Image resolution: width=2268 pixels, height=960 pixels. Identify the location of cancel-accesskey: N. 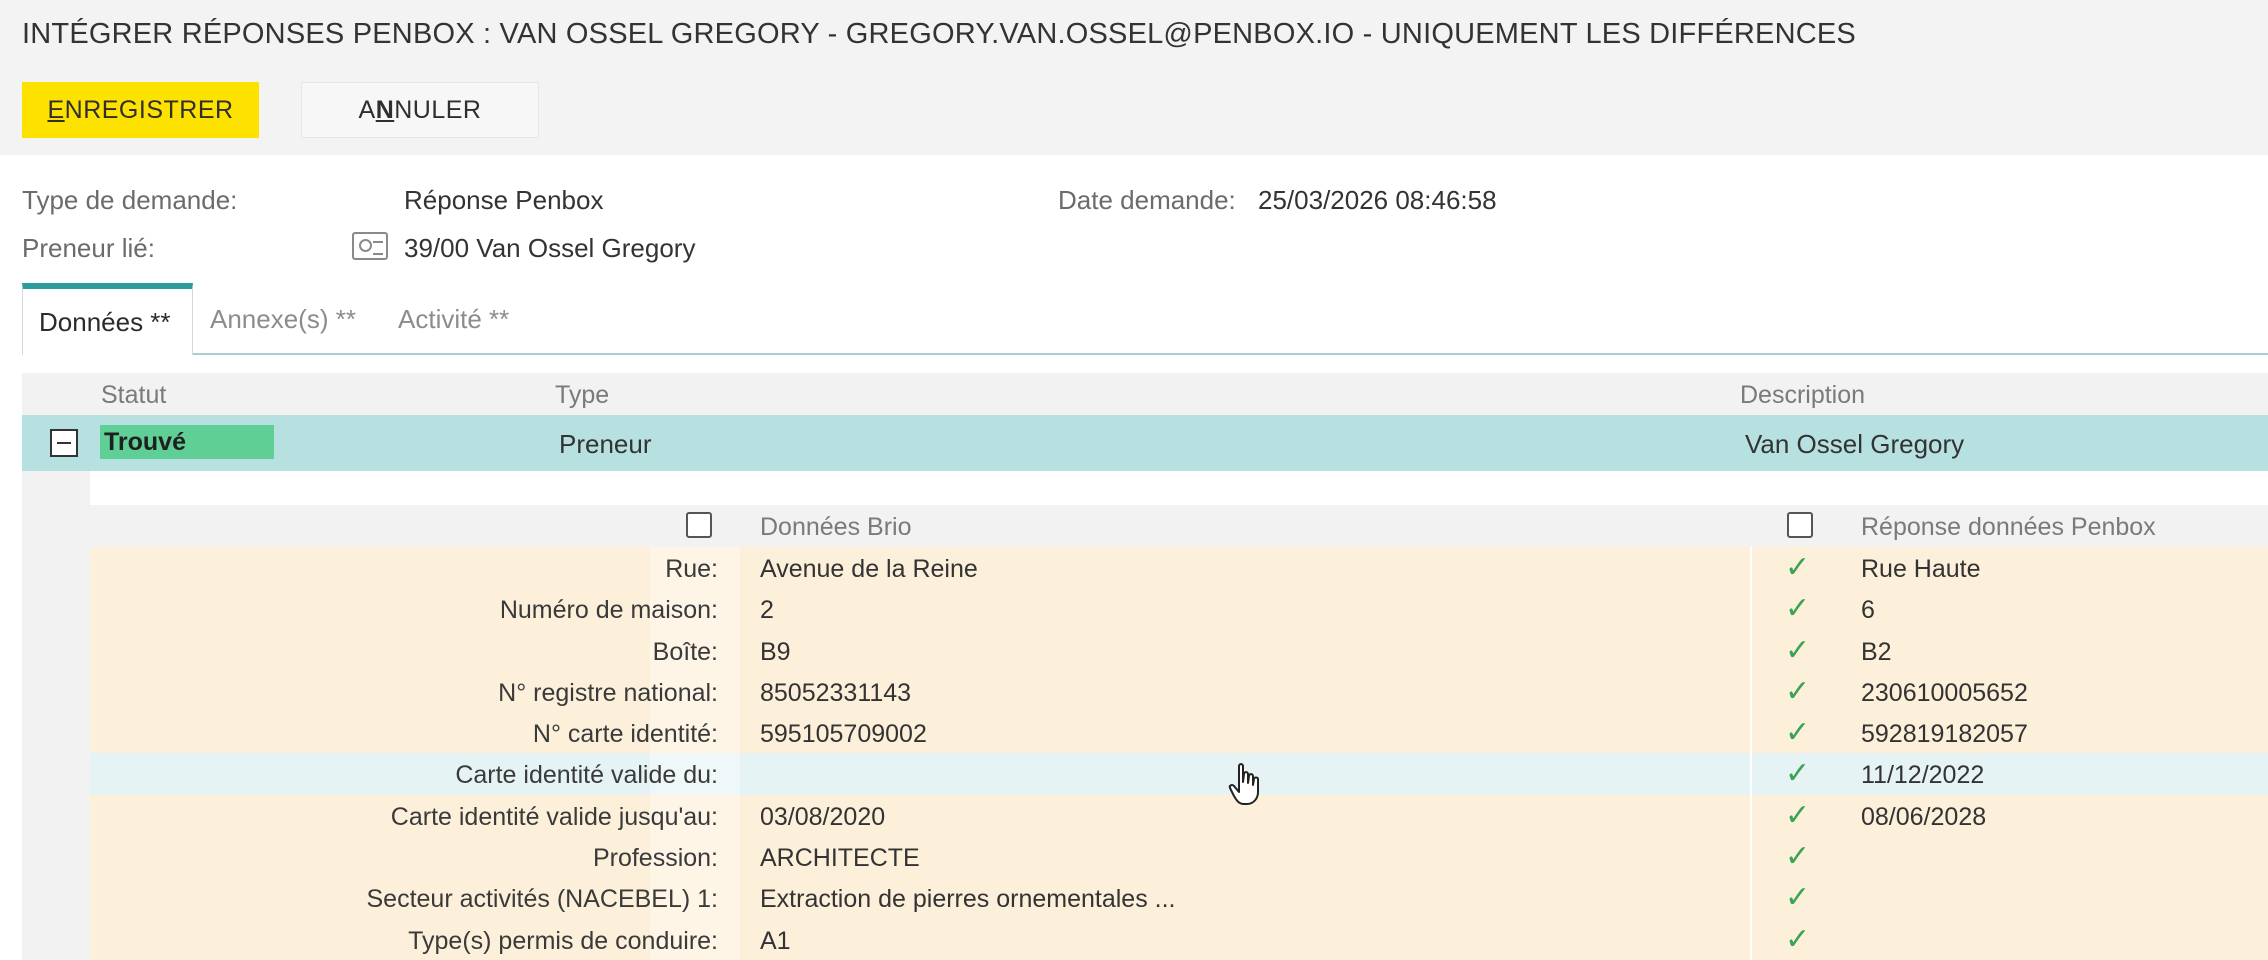
(385, 109).